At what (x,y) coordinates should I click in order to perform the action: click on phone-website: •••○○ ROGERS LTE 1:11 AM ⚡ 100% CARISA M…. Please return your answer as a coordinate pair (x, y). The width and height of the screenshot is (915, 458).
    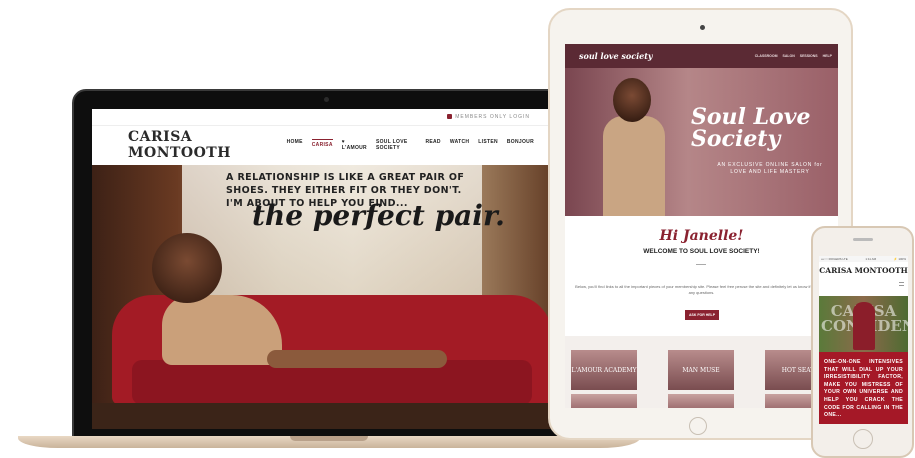
    Looking at the image, I should click on (863, 340).